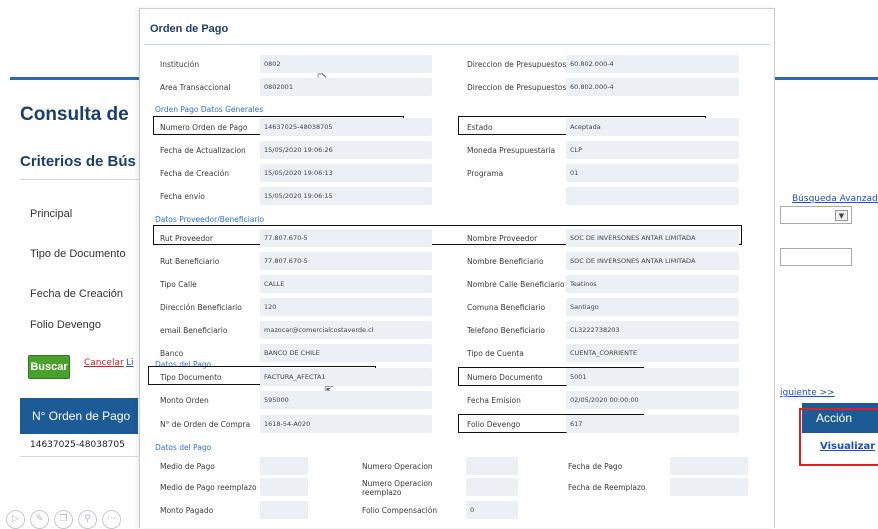 The height and width of the screenshot is (529, 878). Describe the element at coordinates (74, 114) in the screenshot. I see `page-title: Consulta de` at that location.